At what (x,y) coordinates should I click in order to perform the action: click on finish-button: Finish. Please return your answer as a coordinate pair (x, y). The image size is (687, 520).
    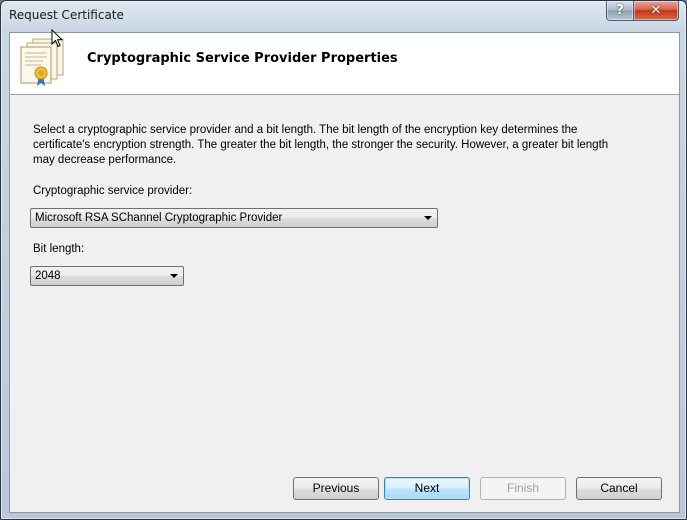
    Looking at the image, I should click on (523, 488).